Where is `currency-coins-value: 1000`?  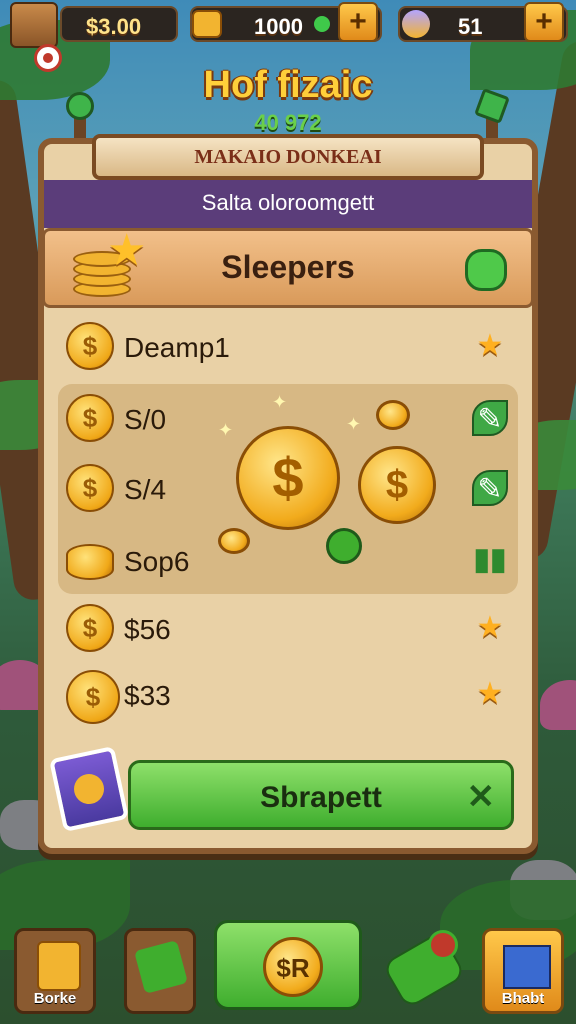
currency-coins-value: 1000 is located at coordinates (278, 26).